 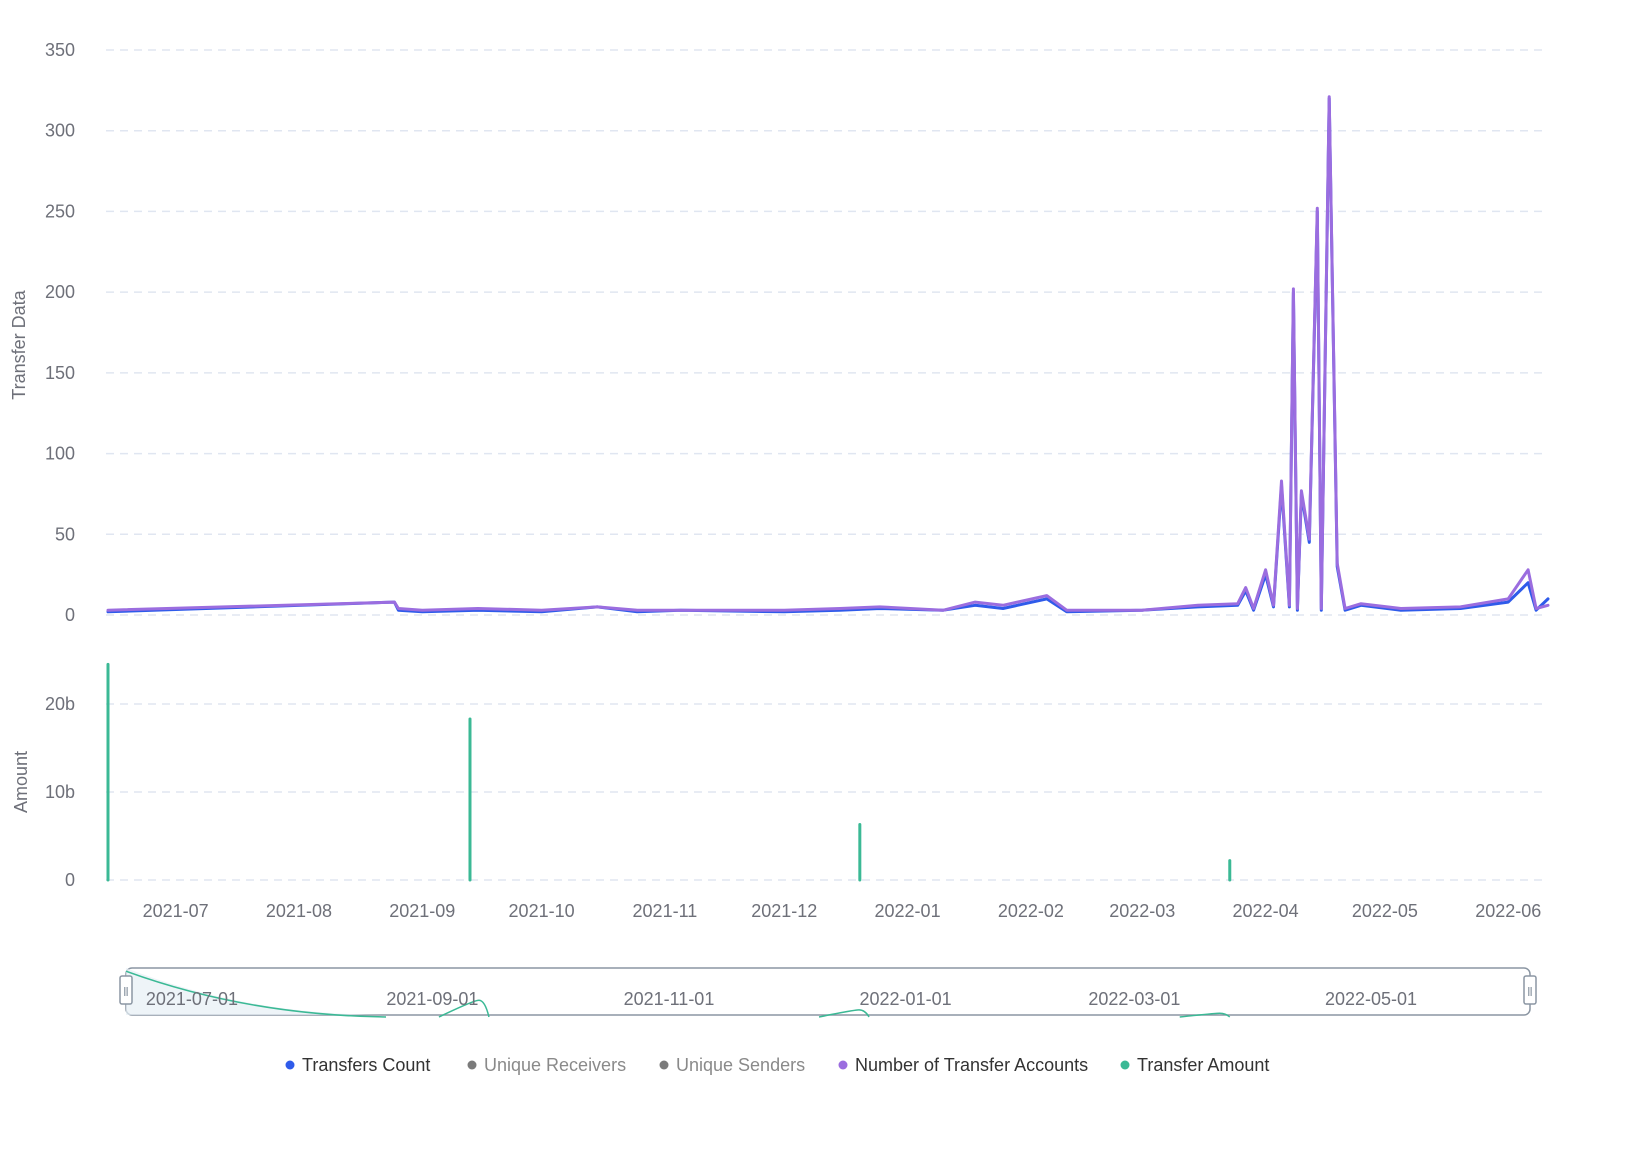 What do you see at coordinates (1371, 999) in the screenshot?
I see `zoom-slider-label: 2022-05-01` at bounding box center [1371, 999].